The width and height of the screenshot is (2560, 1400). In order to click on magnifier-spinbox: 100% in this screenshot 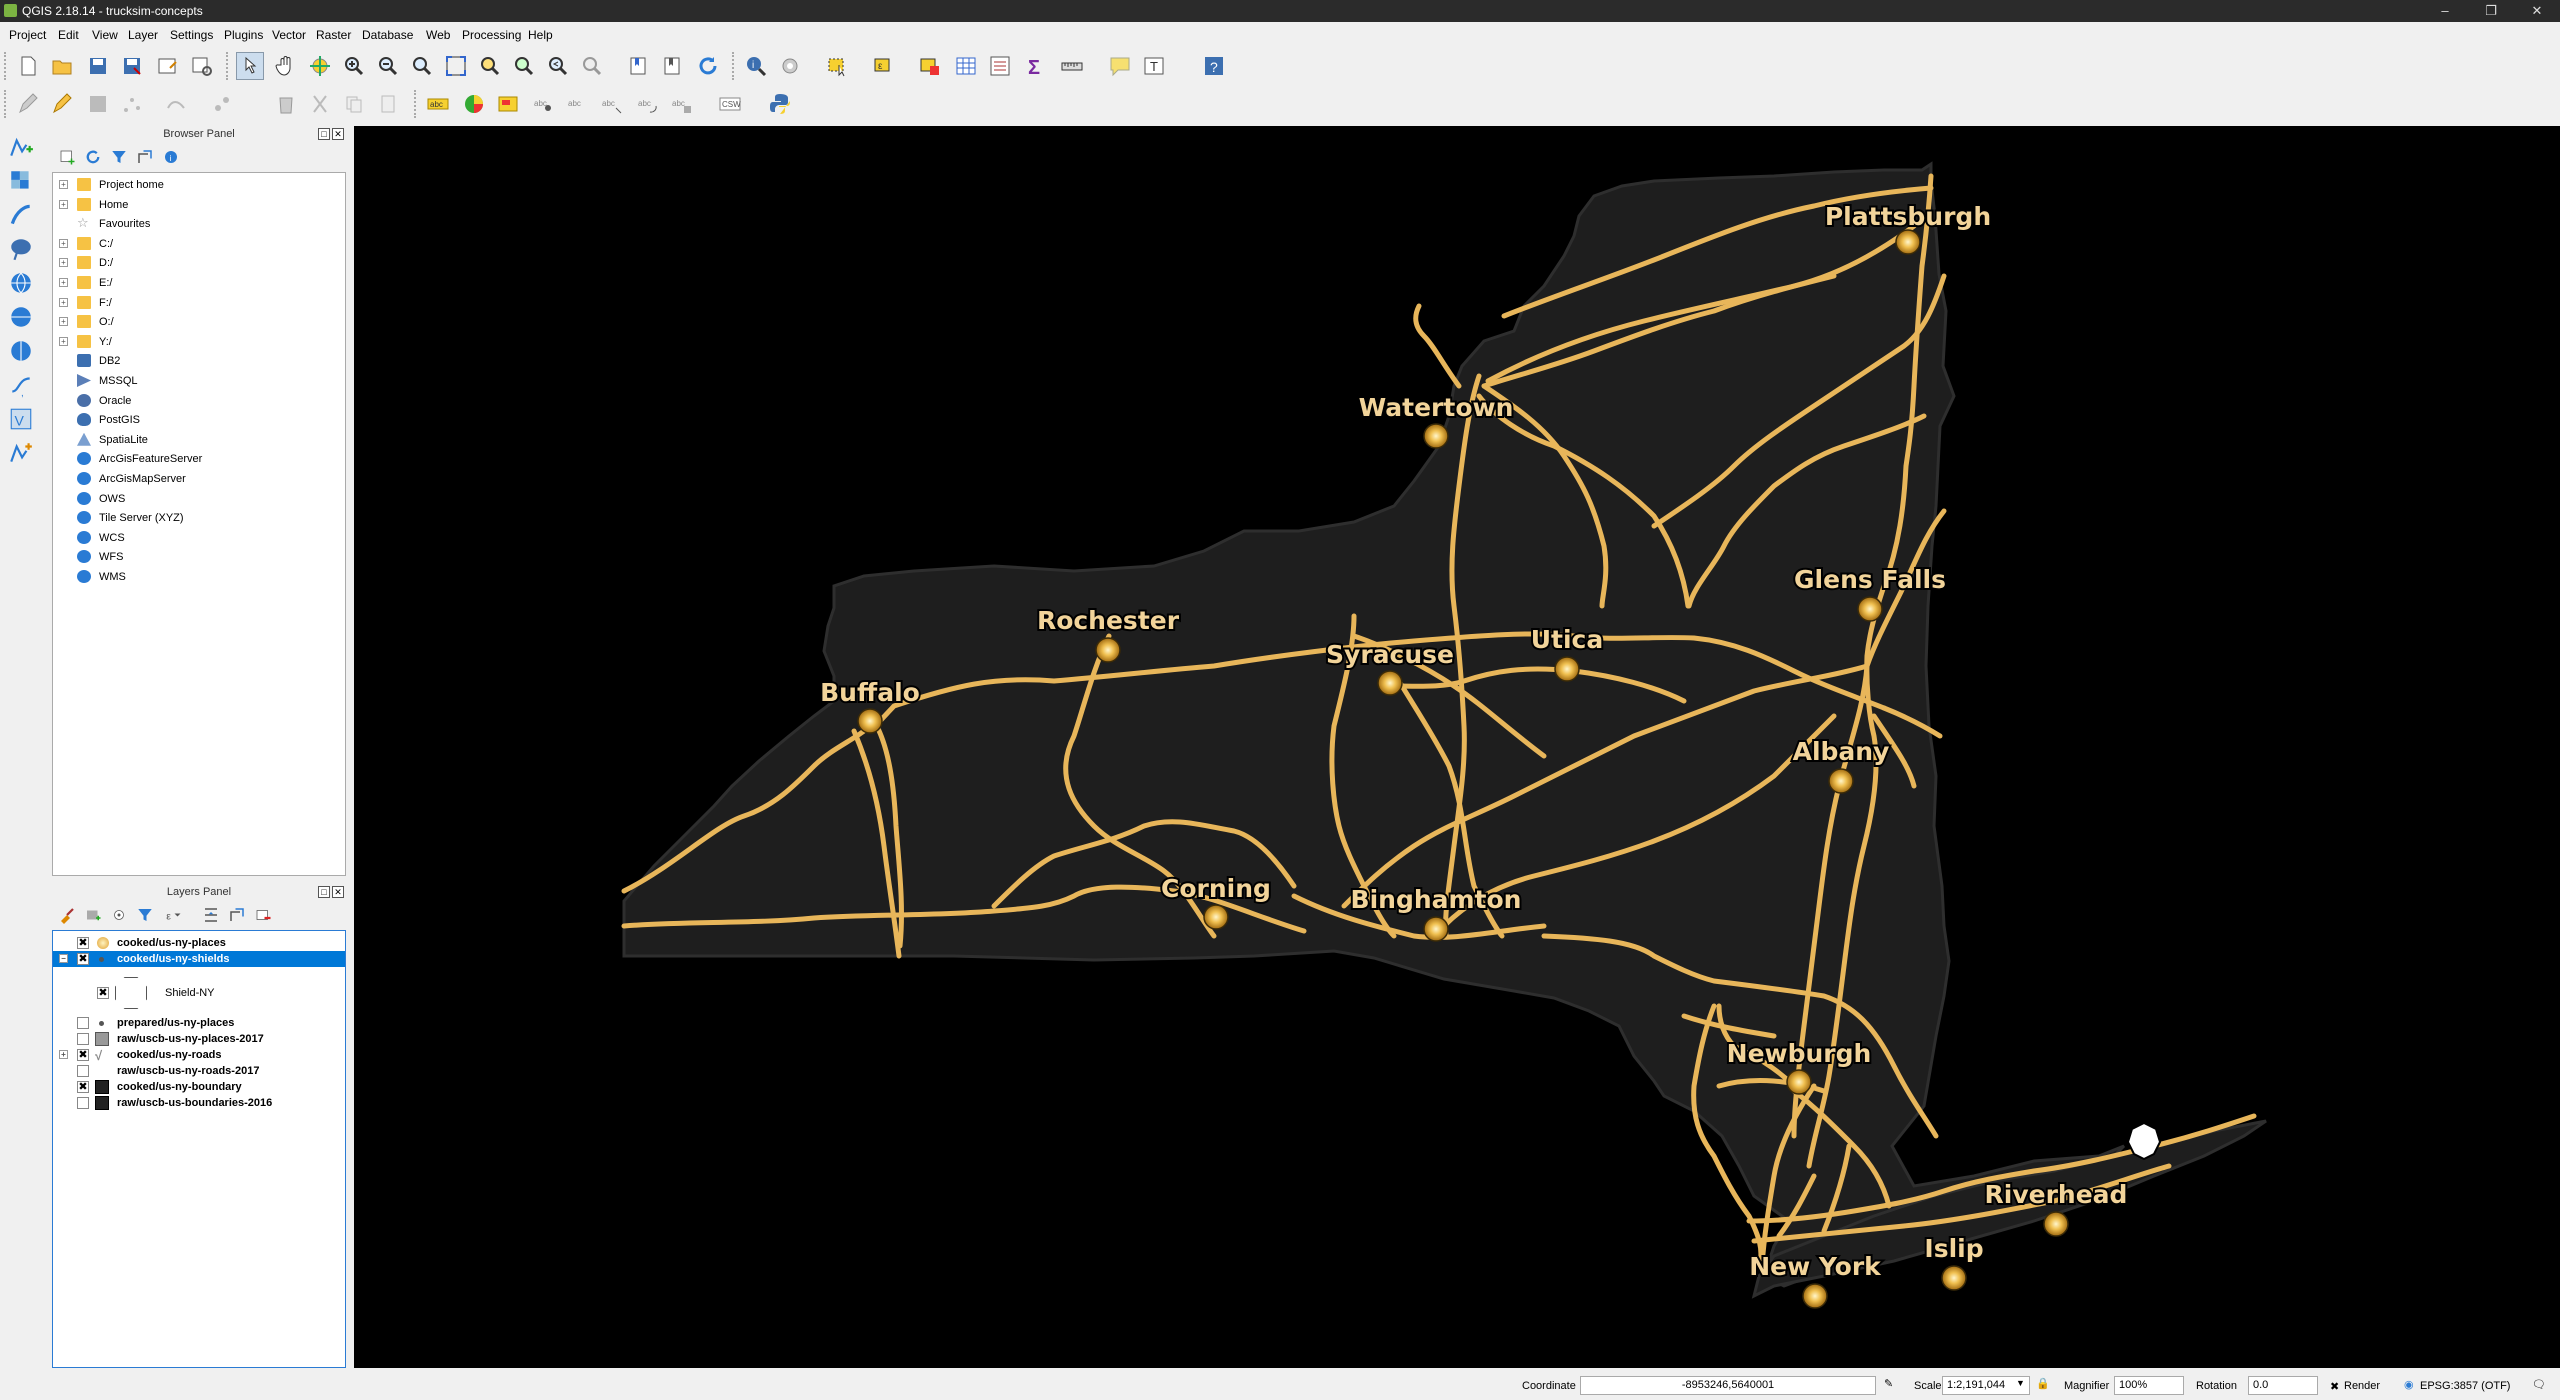, I will do `click(2149, 1385)`.